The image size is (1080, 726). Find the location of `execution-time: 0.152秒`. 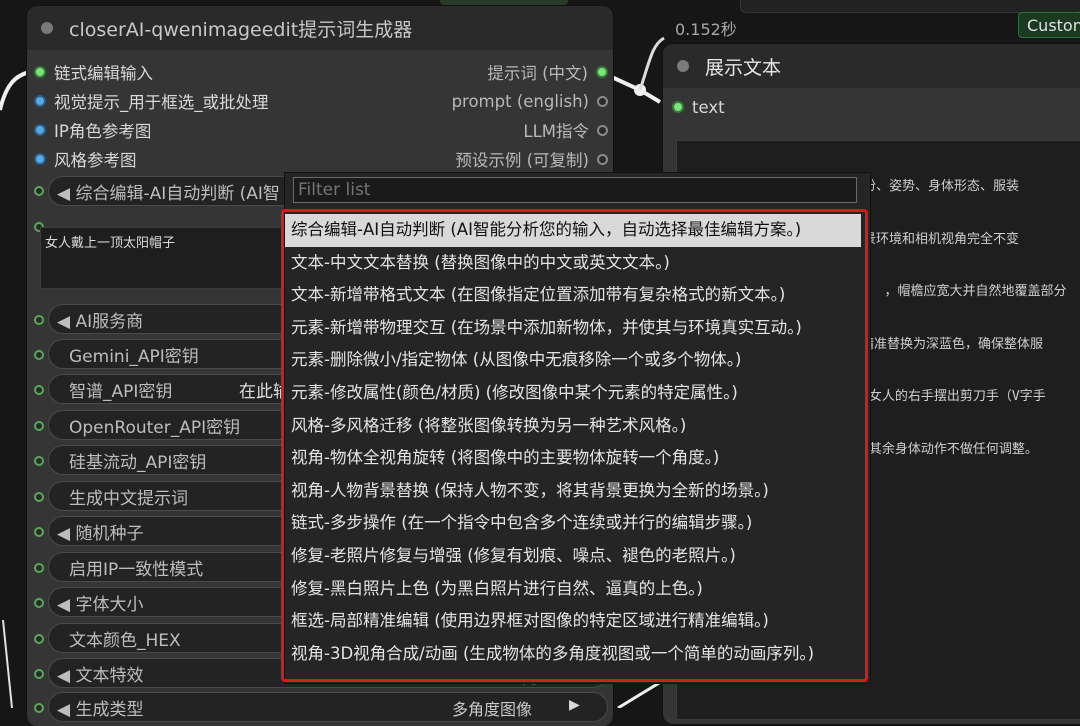

execution-time: 0.152秒 is located at coordinates (706, 29).